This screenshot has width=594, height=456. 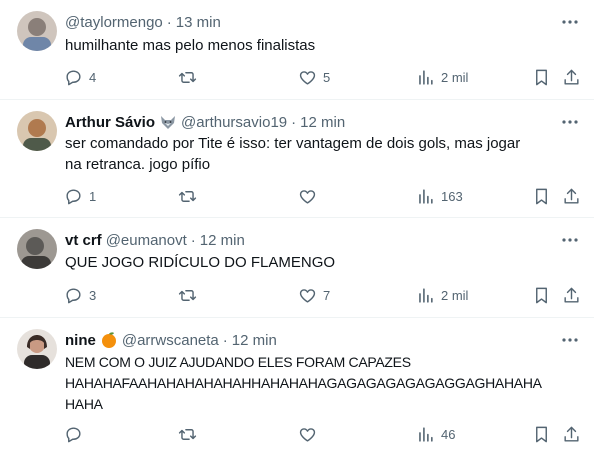 I want to click on tweet-text-line: HAHA, so click(x=84, y=404).